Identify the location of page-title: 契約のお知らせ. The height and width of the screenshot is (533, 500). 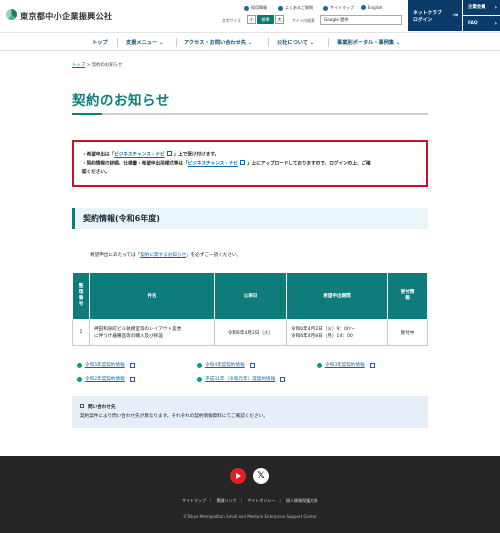
(121, 101).